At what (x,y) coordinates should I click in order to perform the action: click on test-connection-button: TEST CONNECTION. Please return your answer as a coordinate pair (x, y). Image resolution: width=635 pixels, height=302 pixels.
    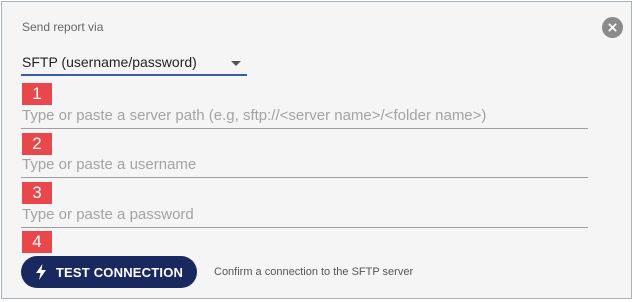
    Looking at the image, I should click on (109, 272).